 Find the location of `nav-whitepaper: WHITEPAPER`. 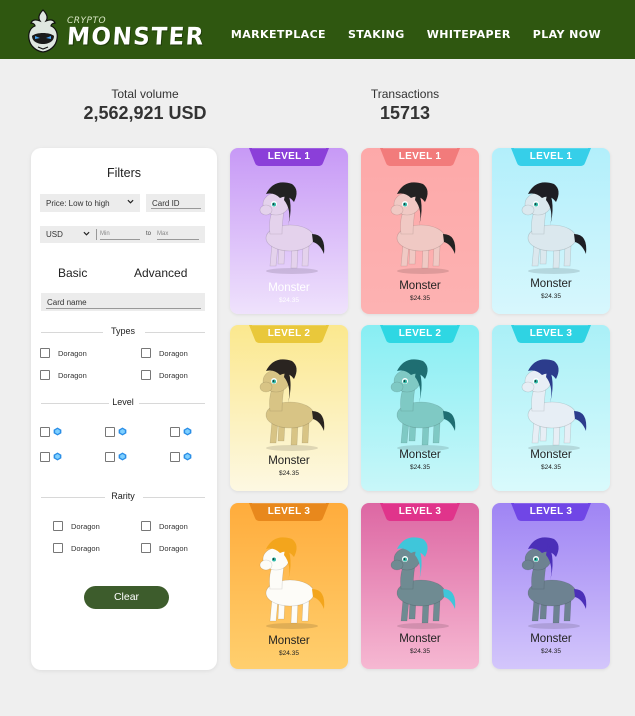

nav-whitepaper: WHITEPAPER is located at coordinates (469, 34).